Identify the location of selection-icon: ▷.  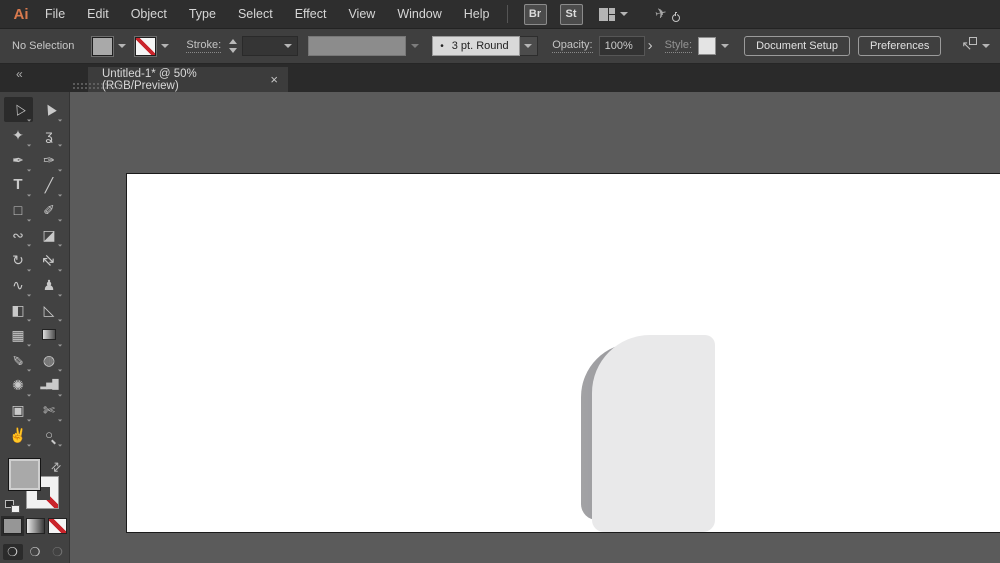
(18, 109).